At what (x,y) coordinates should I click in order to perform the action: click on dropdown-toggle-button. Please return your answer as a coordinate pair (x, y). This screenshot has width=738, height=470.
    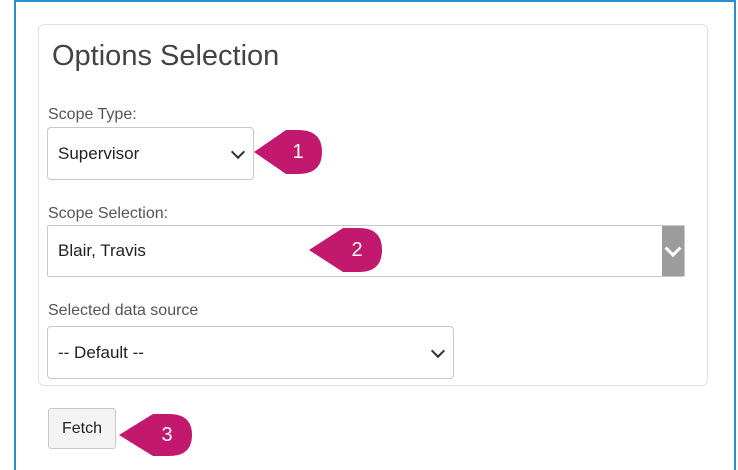
    Looking at the image, I should click on (673, 251).